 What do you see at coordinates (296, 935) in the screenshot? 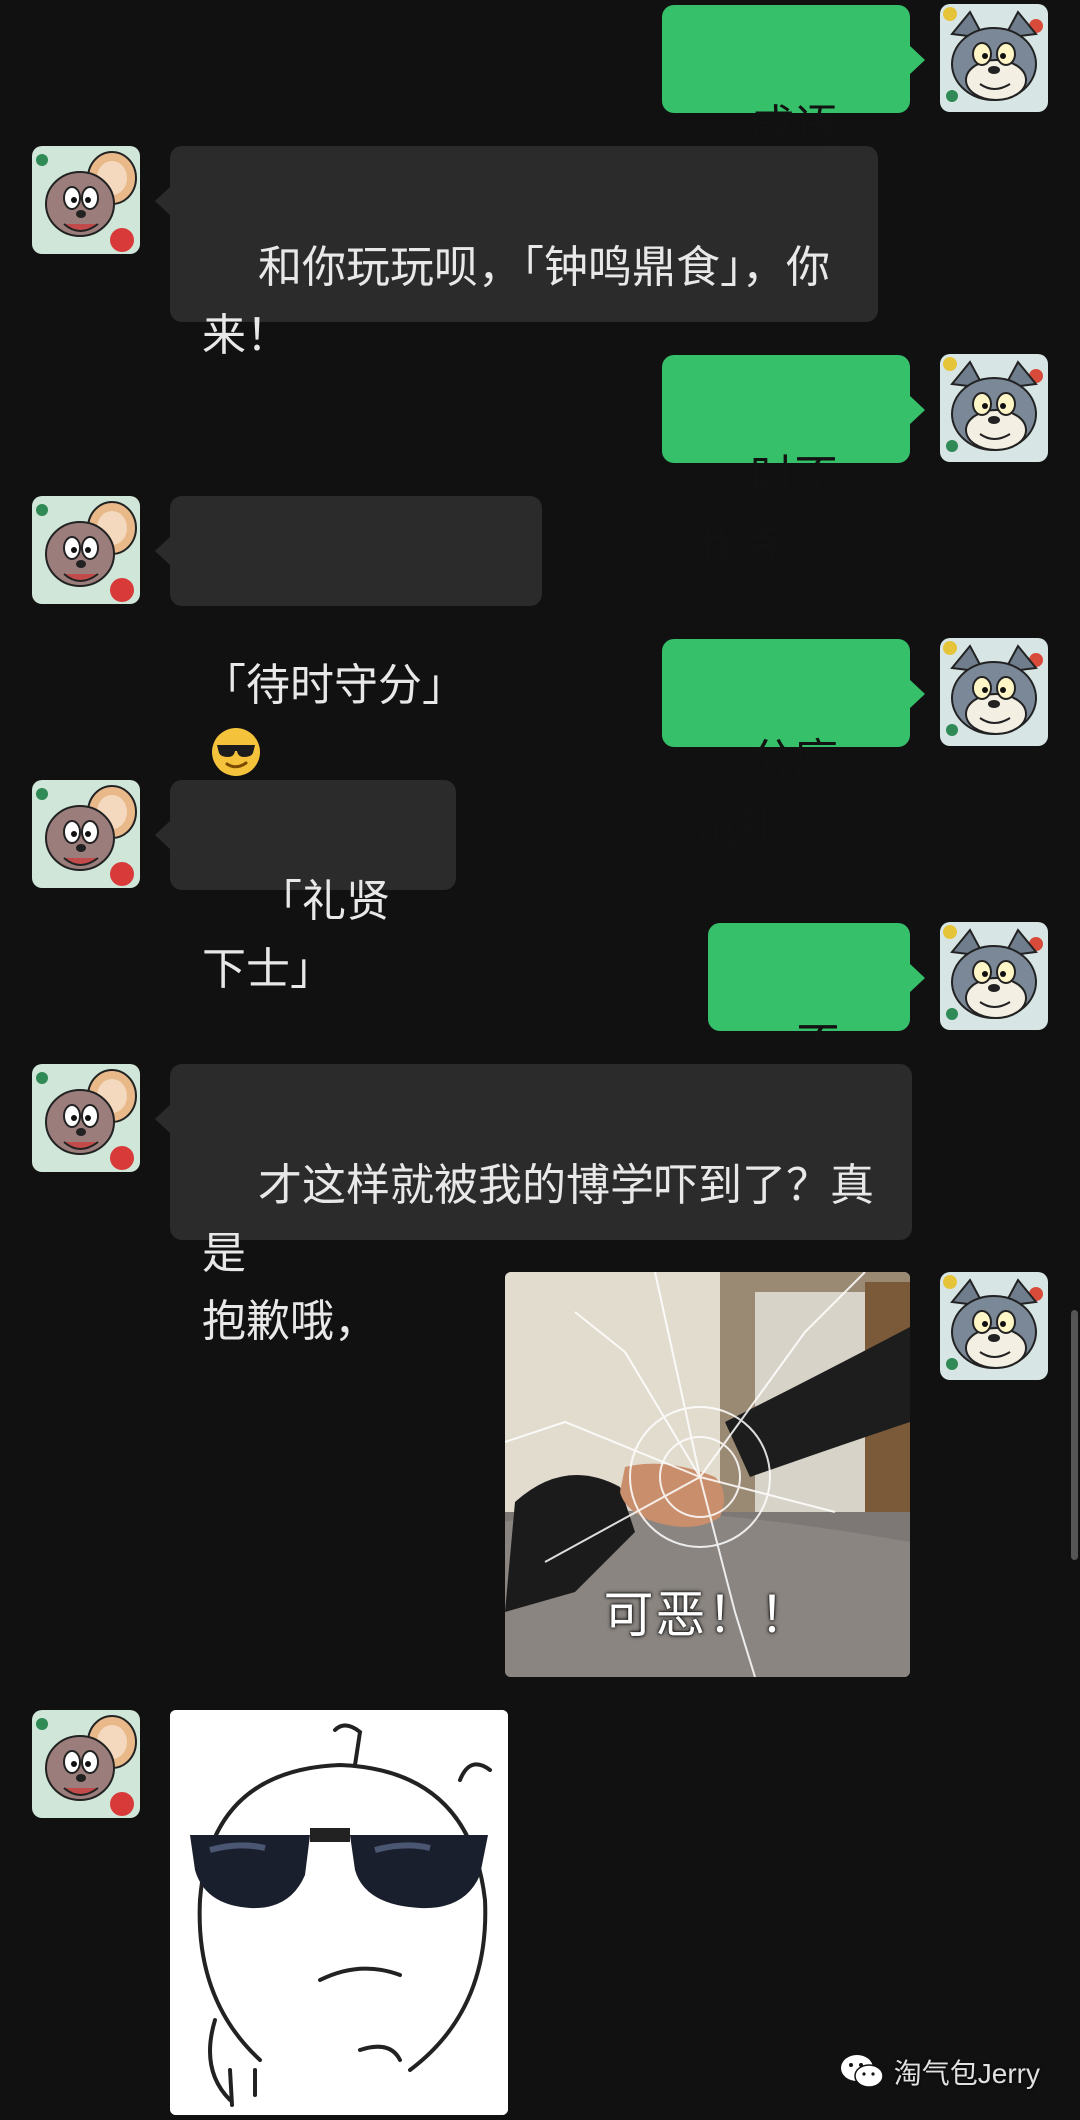
I see `message-text: 「礼贤下士」` at bounding box center [296, 935].